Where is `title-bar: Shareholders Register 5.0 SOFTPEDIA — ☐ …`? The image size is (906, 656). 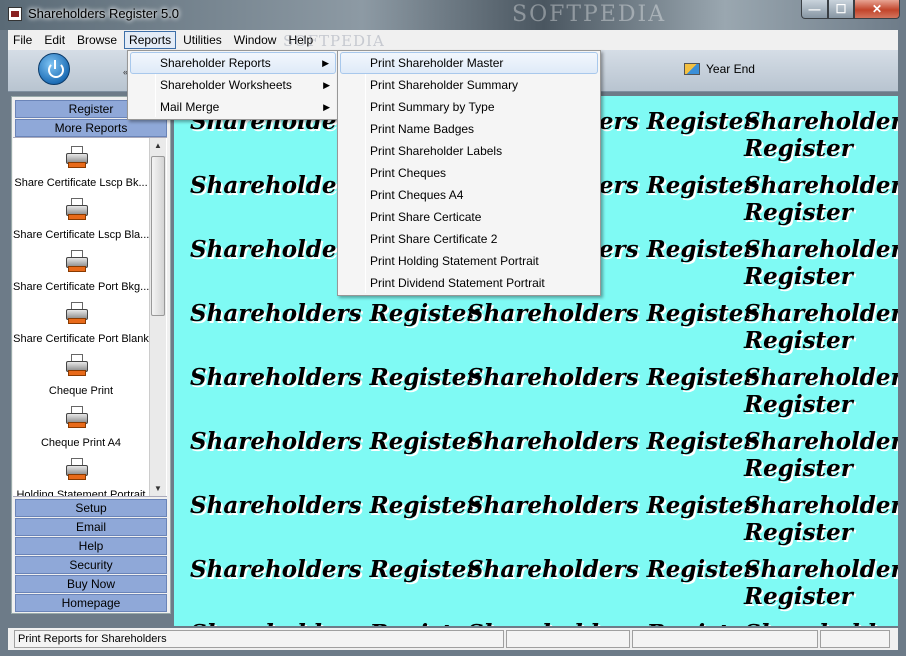
title-bar: Shareholders Register 5.0 SOFTPEDIA — ☐ … is located at coordinates (453, 15).